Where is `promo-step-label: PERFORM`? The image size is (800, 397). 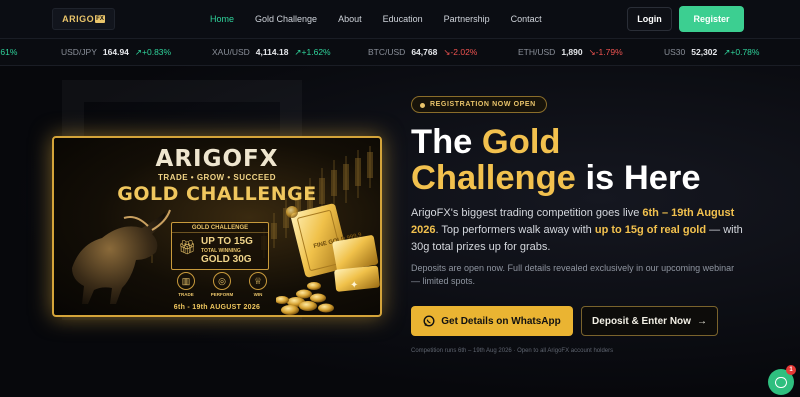 promo-step-label: PERFORM is located at coordinates (222, 294).